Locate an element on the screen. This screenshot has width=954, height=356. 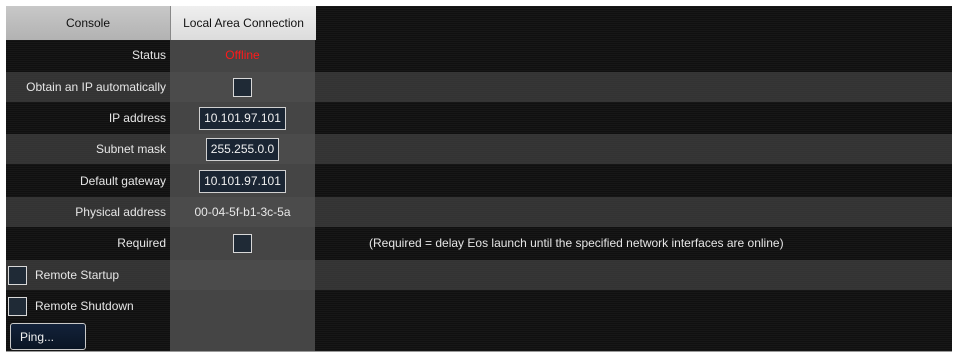
default-gateway-row: Default gateway 10.101.97.101 is located at coordinates (479, 181).